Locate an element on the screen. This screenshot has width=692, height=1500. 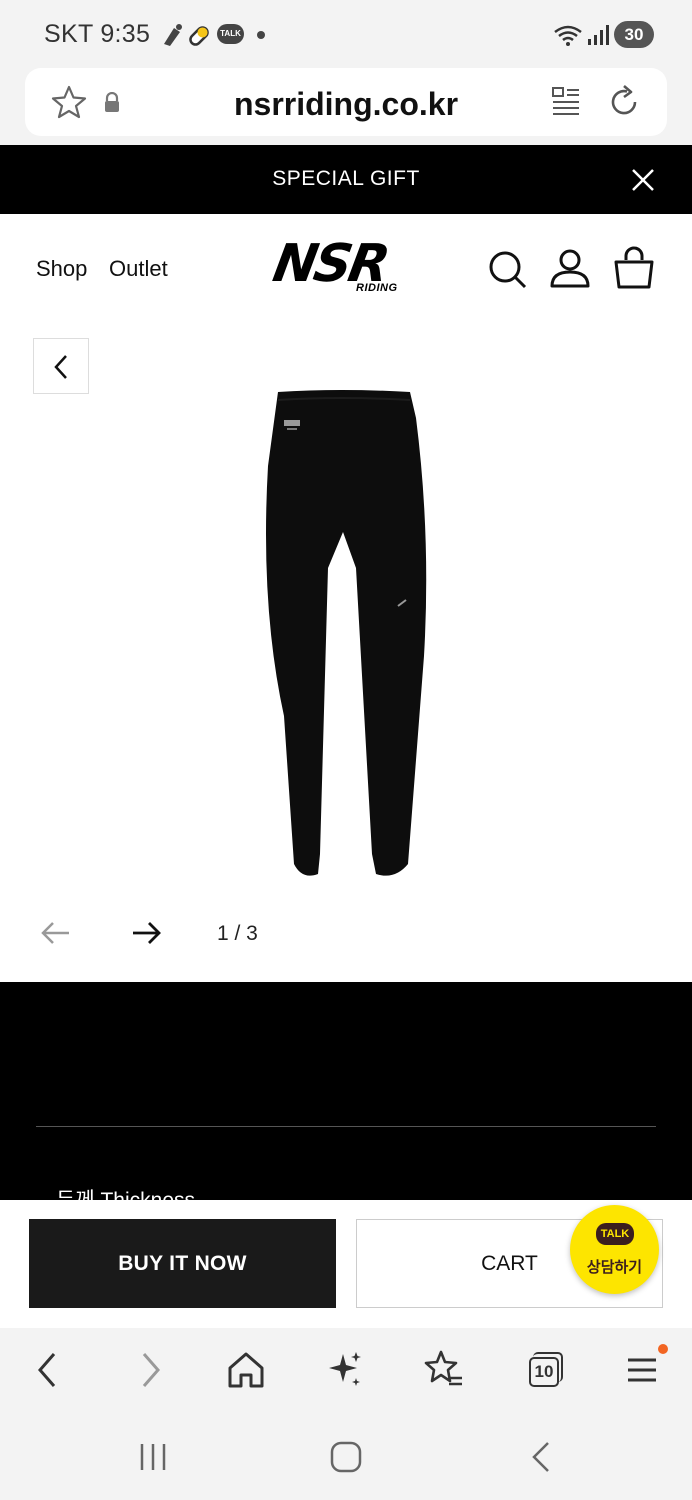
wifi-icon is located at coordinates (568, 35).